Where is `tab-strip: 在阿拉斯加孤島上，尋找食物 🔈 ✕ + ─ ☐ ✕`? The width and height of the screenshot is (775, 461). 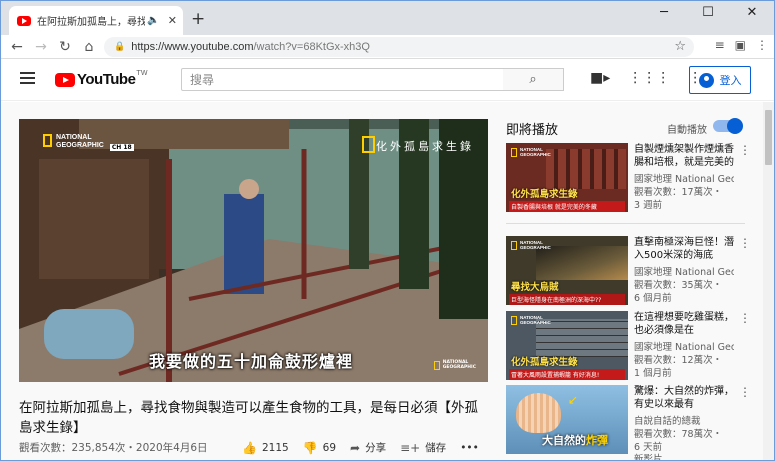 tab-strip: 在阿拉斯加孤島上，尋找食物 🔈 ✕ + ─ ☐ ✕ is located at coordinates (387, 18).